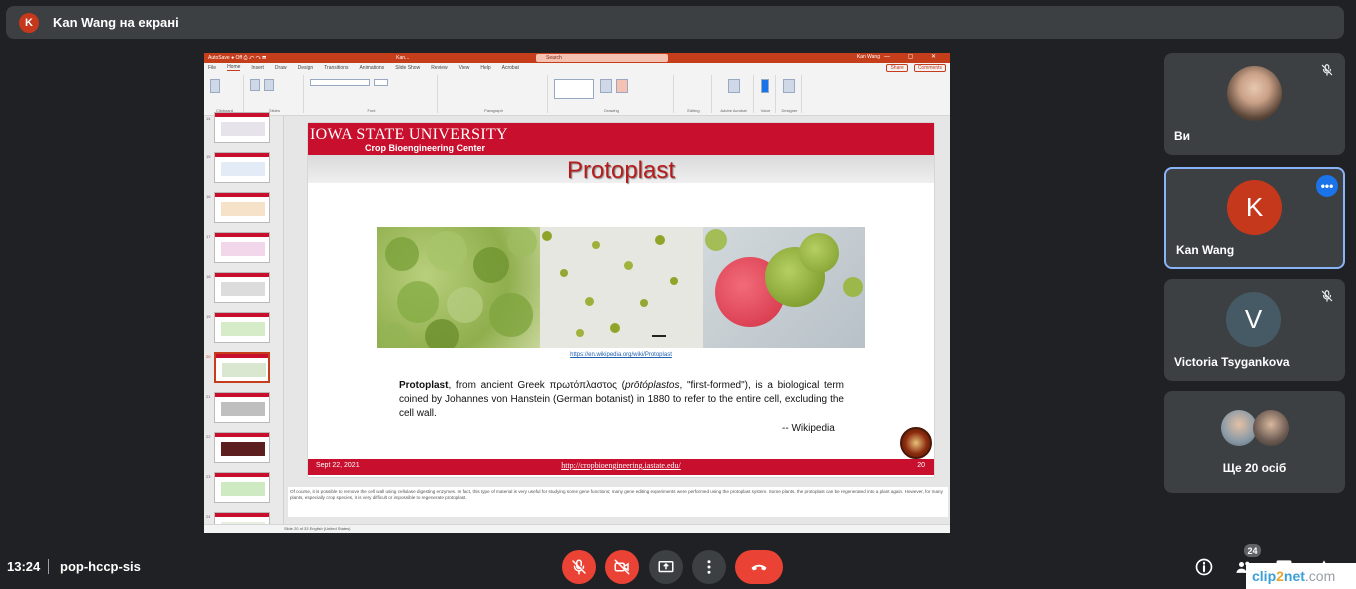  I want to click on font-name-select, so click(340, 82).